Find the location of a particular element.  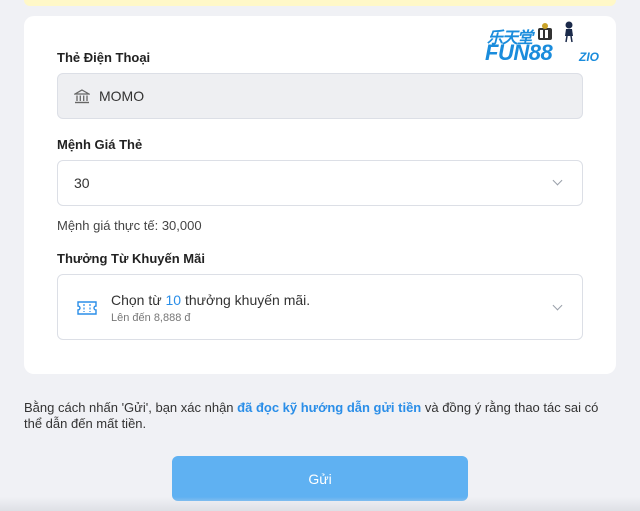

phone-card-field: MOMO is located at coordinates (320, 96).